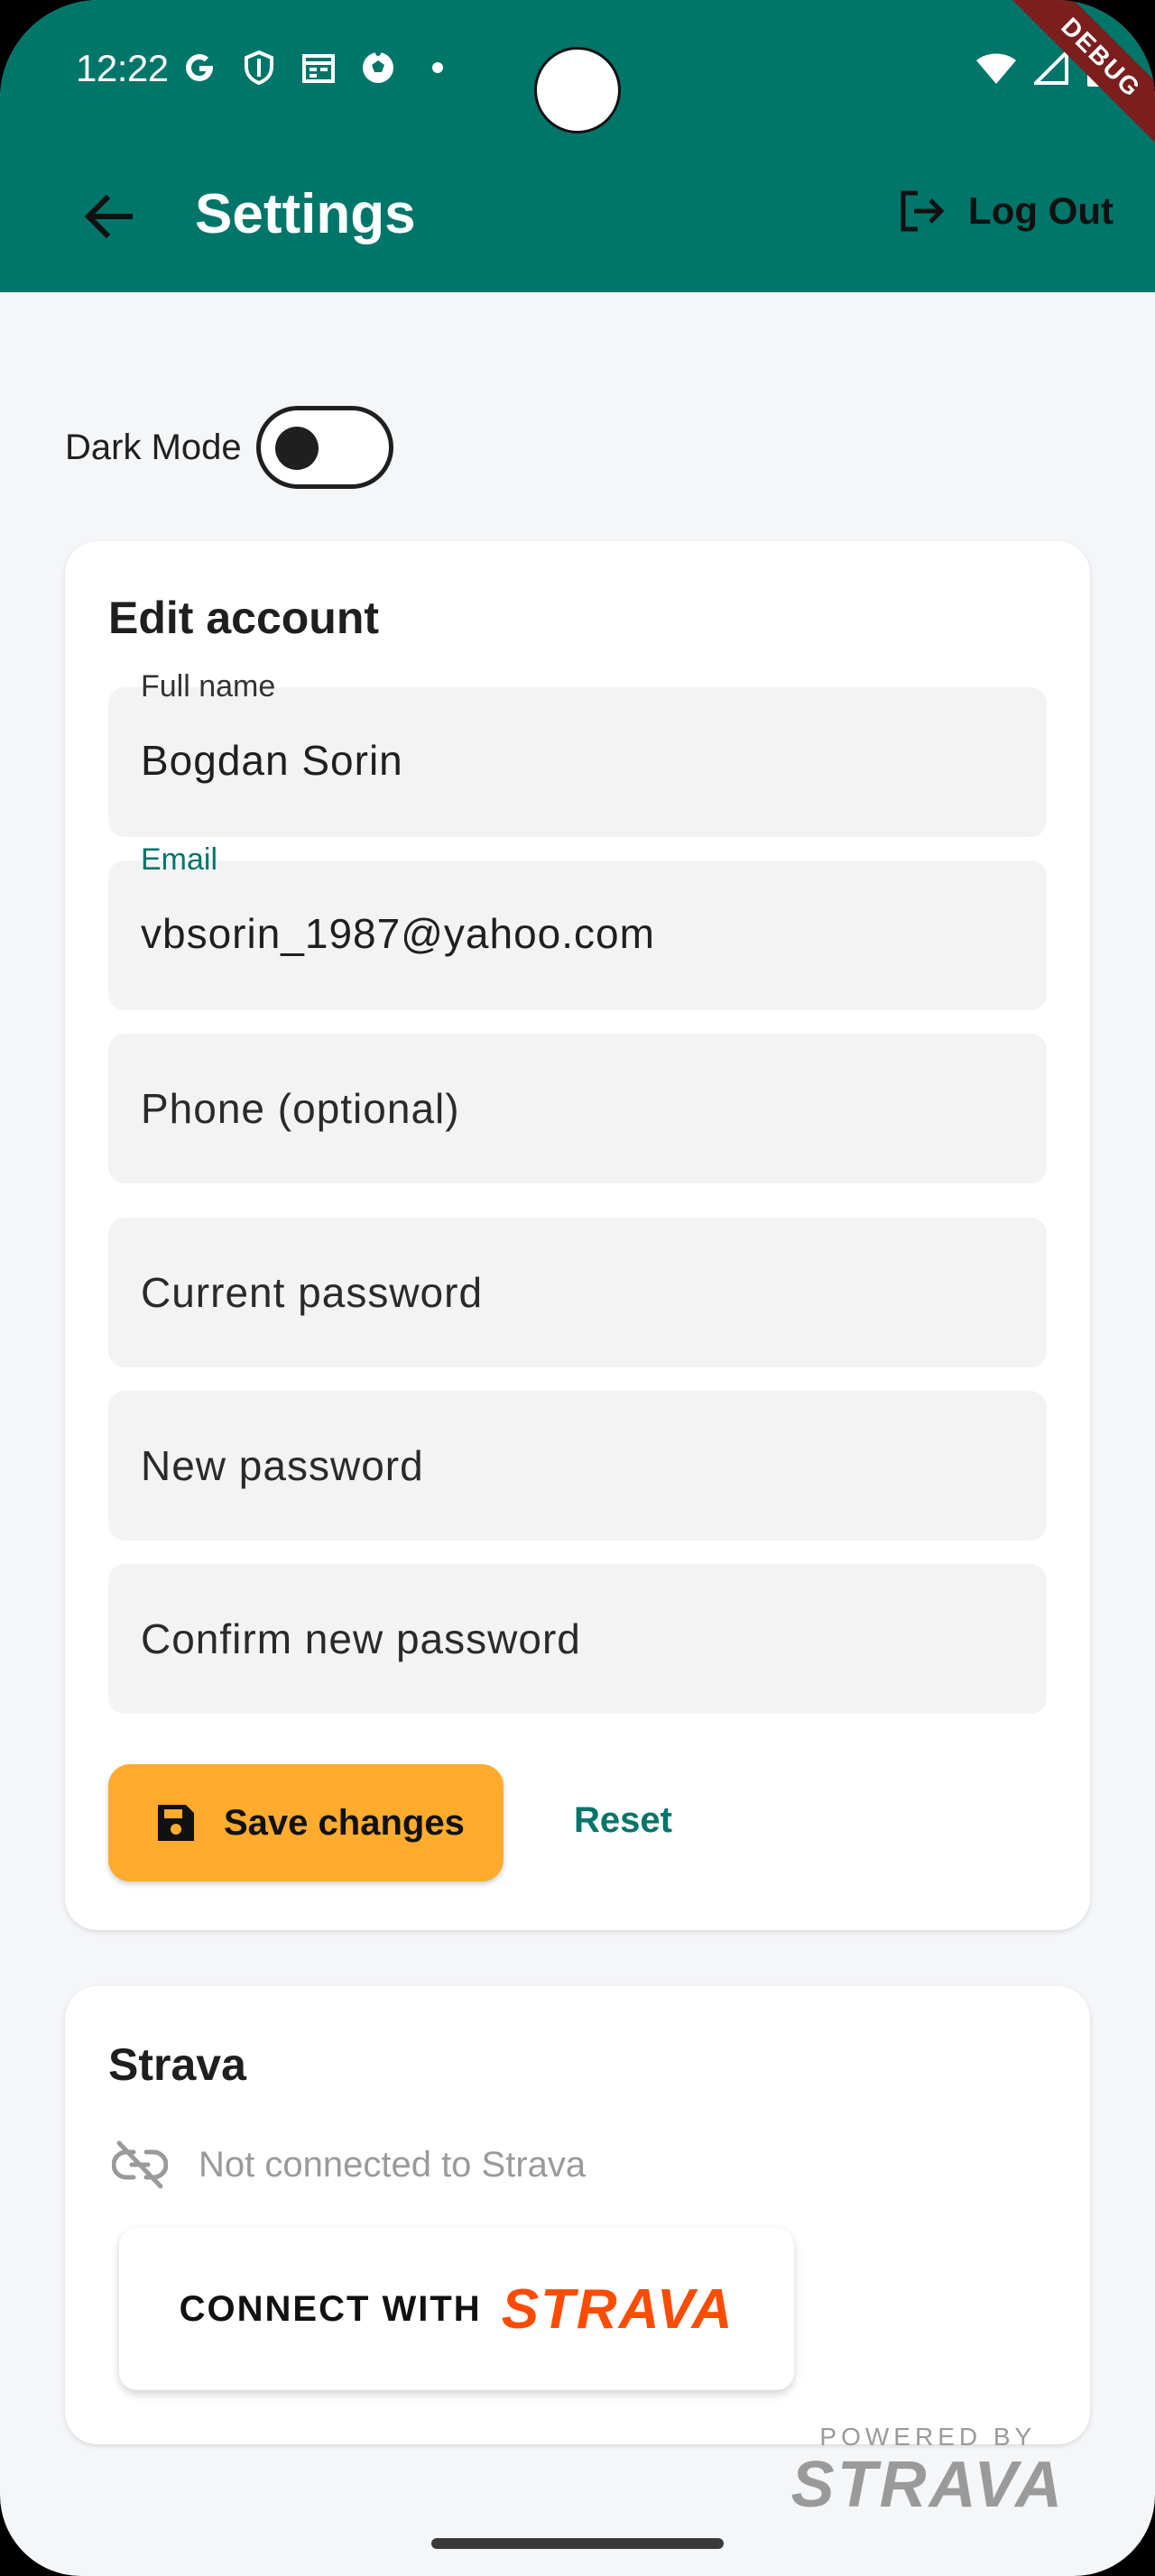 Image resolution: width=1155 pixels, height=2576 pixels. I want to click on link-off-icon, so click(140, 2164).